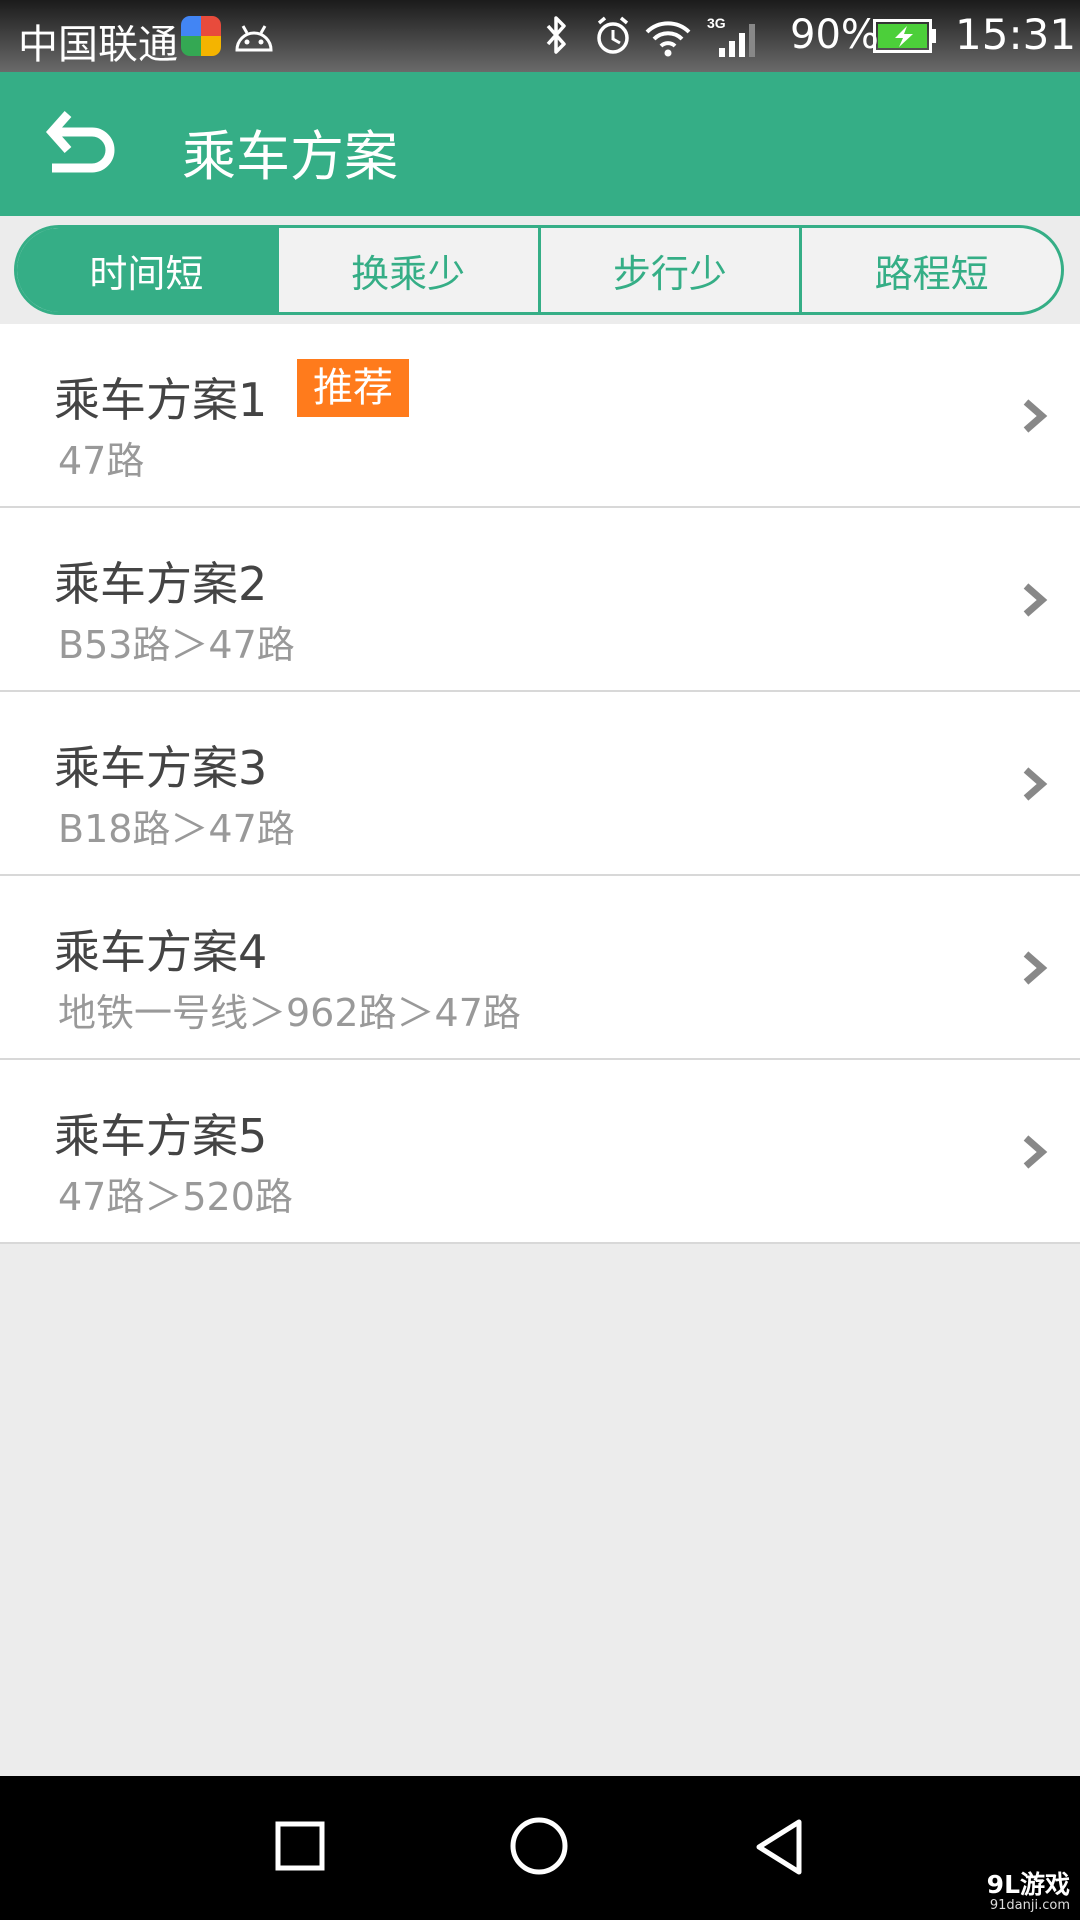 The height and width of the screenshot is (1920, 1080). I want to click on list-item: 乘车方案5 47路＞520路, so click(540, 1152).